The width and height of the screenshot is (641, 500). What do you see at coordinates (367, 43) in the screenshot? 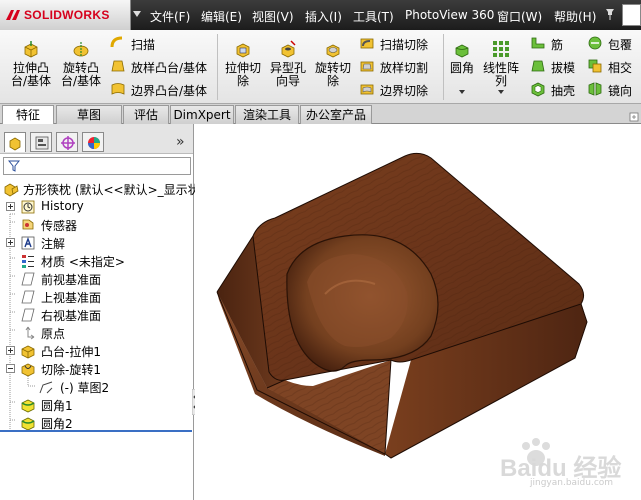
I see `swept-cut-icon` at bounding box center [367, 43].